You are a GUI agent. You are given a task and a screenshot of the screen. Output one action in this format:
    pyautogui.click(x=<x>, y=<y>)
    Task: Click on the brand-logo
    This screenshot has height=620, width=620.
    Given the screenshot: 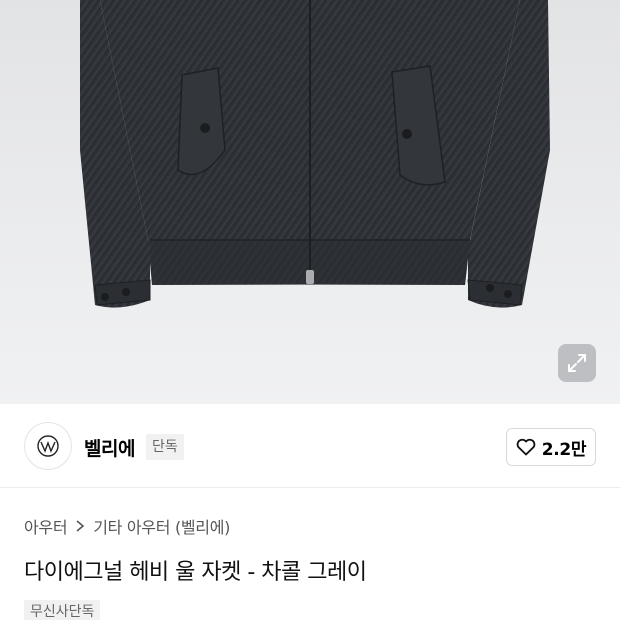 What is the action you would take?
    pyautogui.click(x=48, y=446)
    